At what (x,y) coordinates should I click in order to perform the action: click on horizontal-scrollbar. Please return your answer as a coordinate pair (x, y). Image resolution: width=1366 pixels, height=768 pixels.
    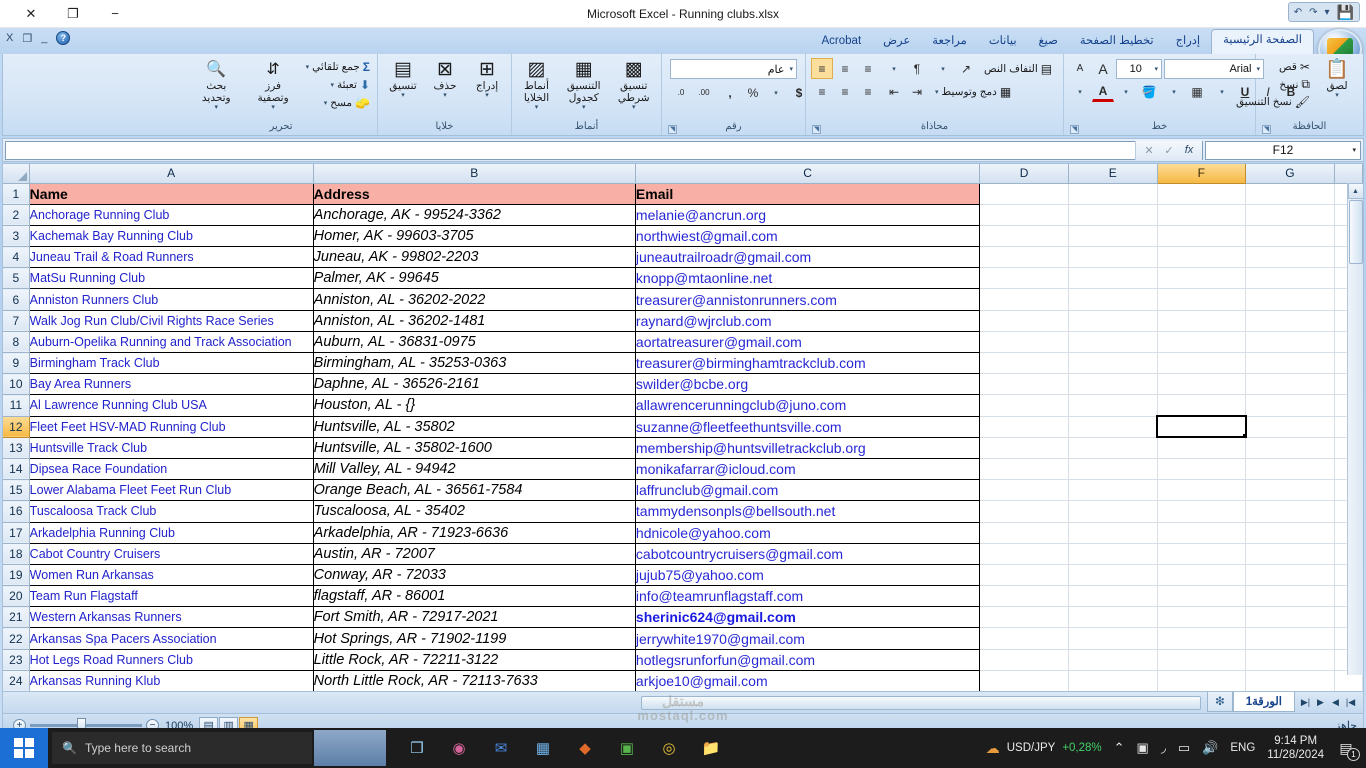
    Looking at the image, I should click on (603, 703).